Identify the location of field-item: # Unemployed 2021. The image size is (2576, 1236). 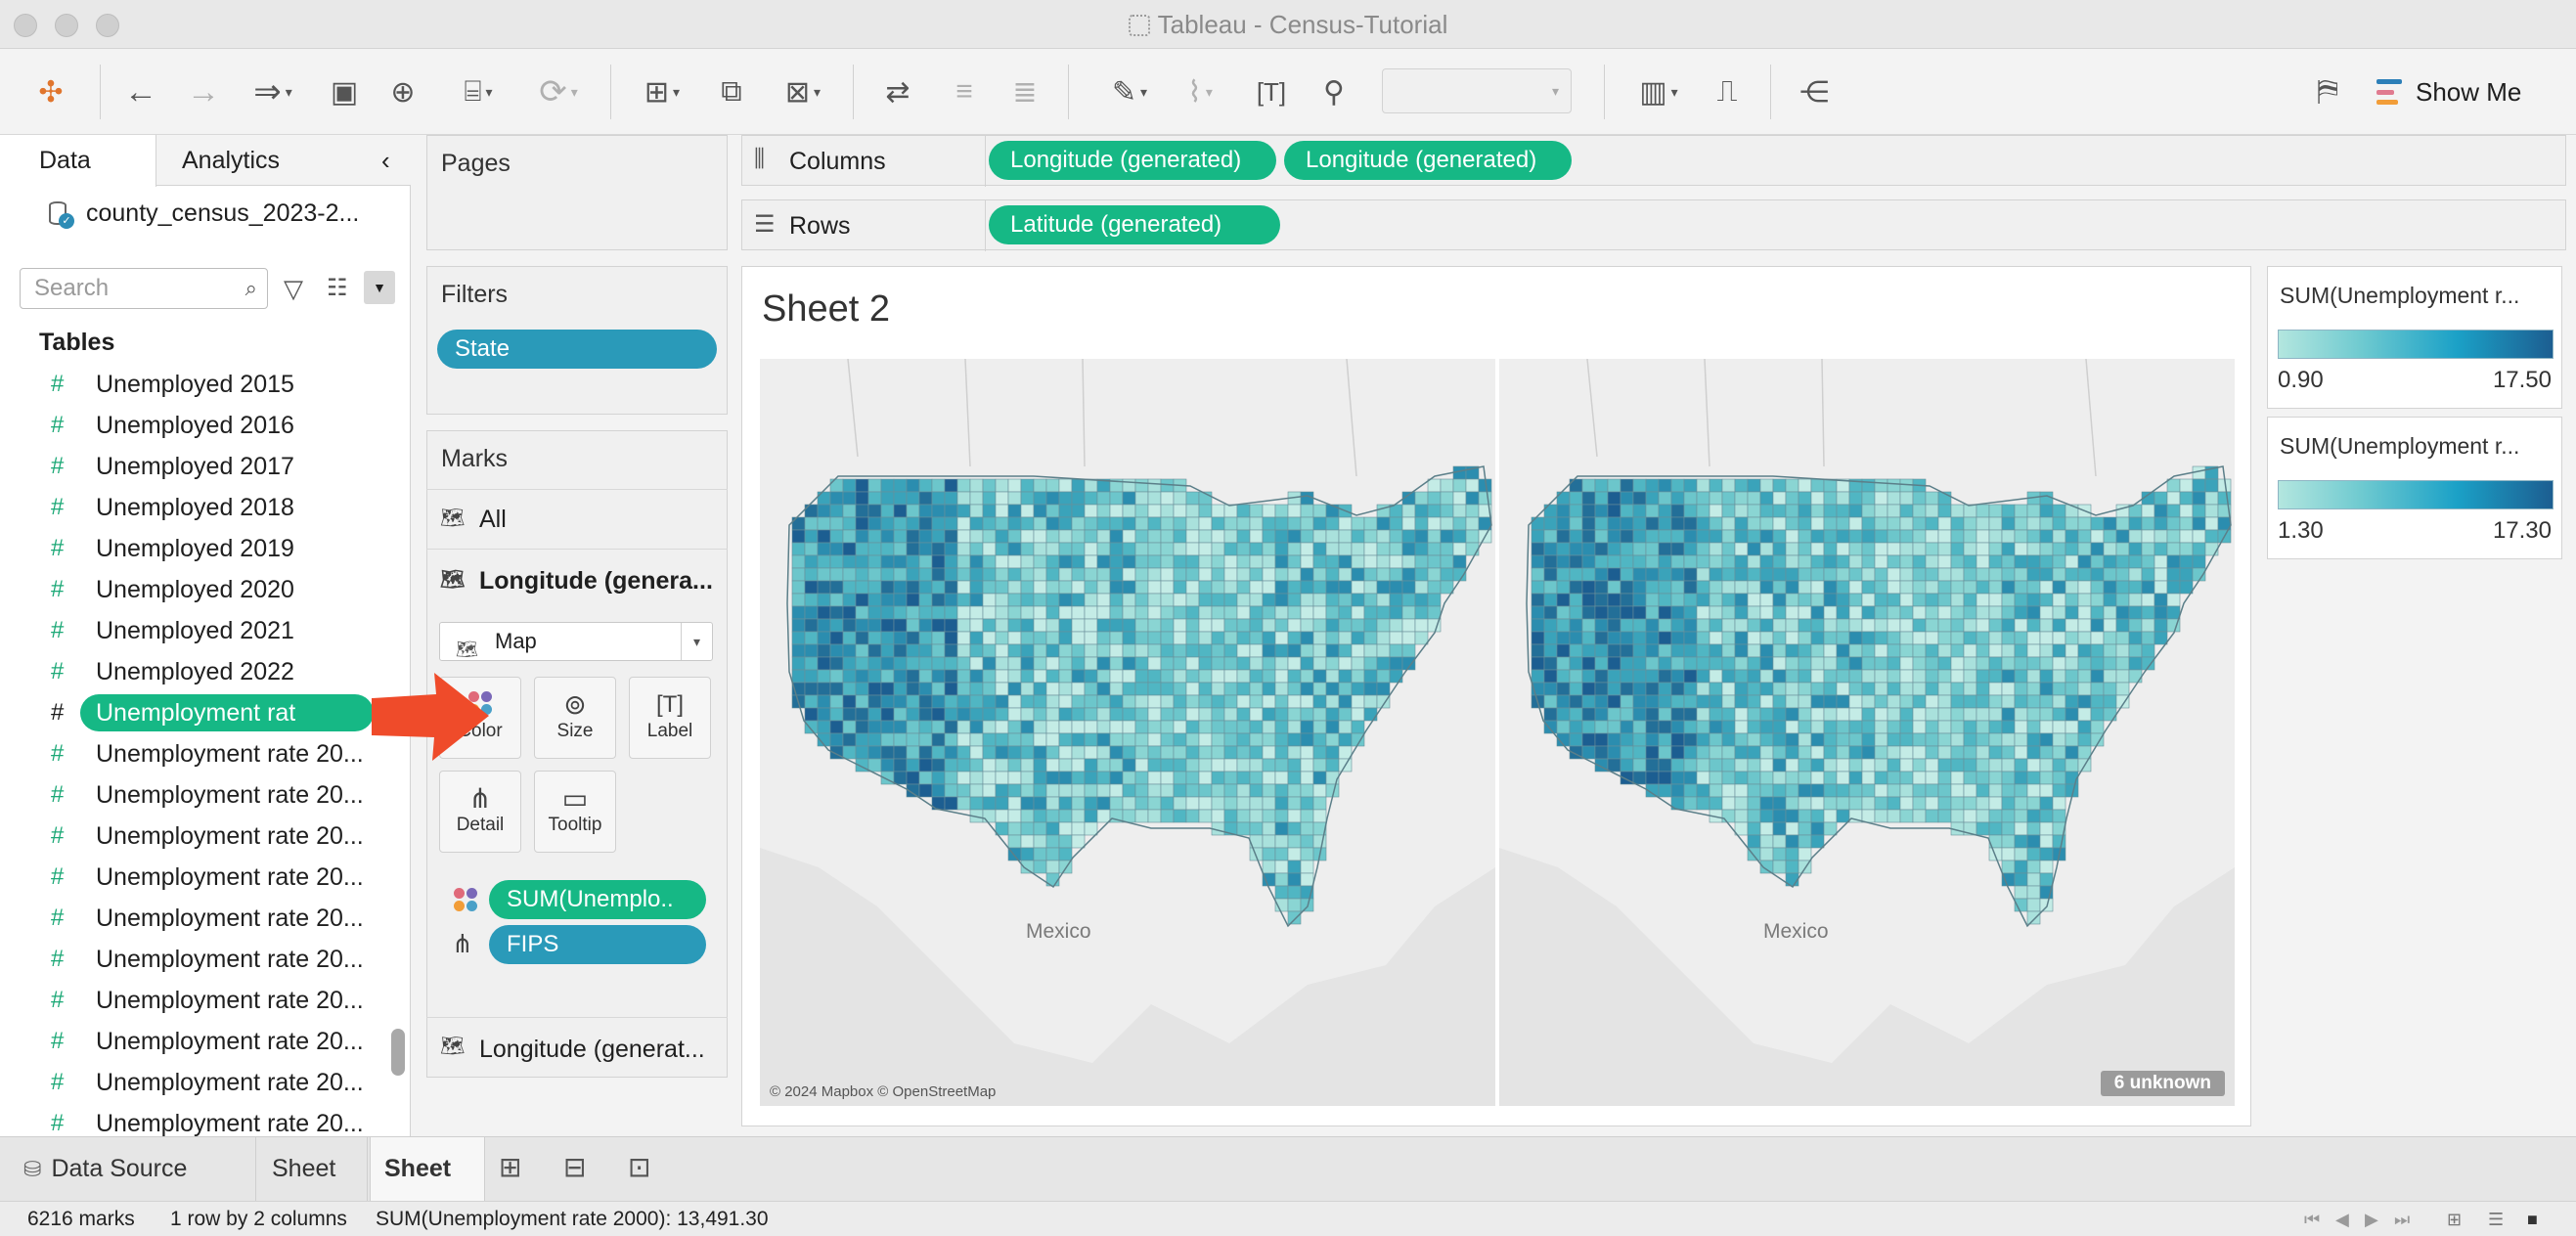
(190, 631).